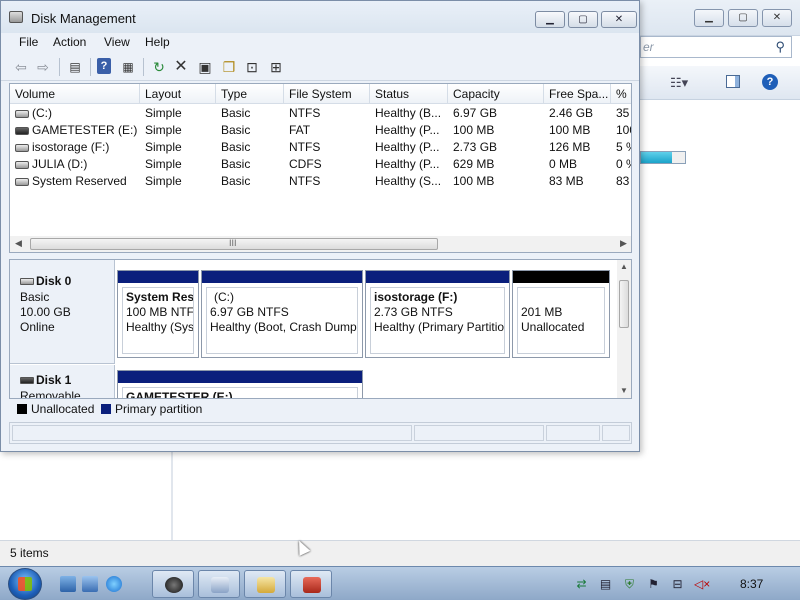 This screenshot has height=600, width=800. Describe the element at coordinates (224, 297) in the screenshot. I see `partition-name: (C:)` at that location.